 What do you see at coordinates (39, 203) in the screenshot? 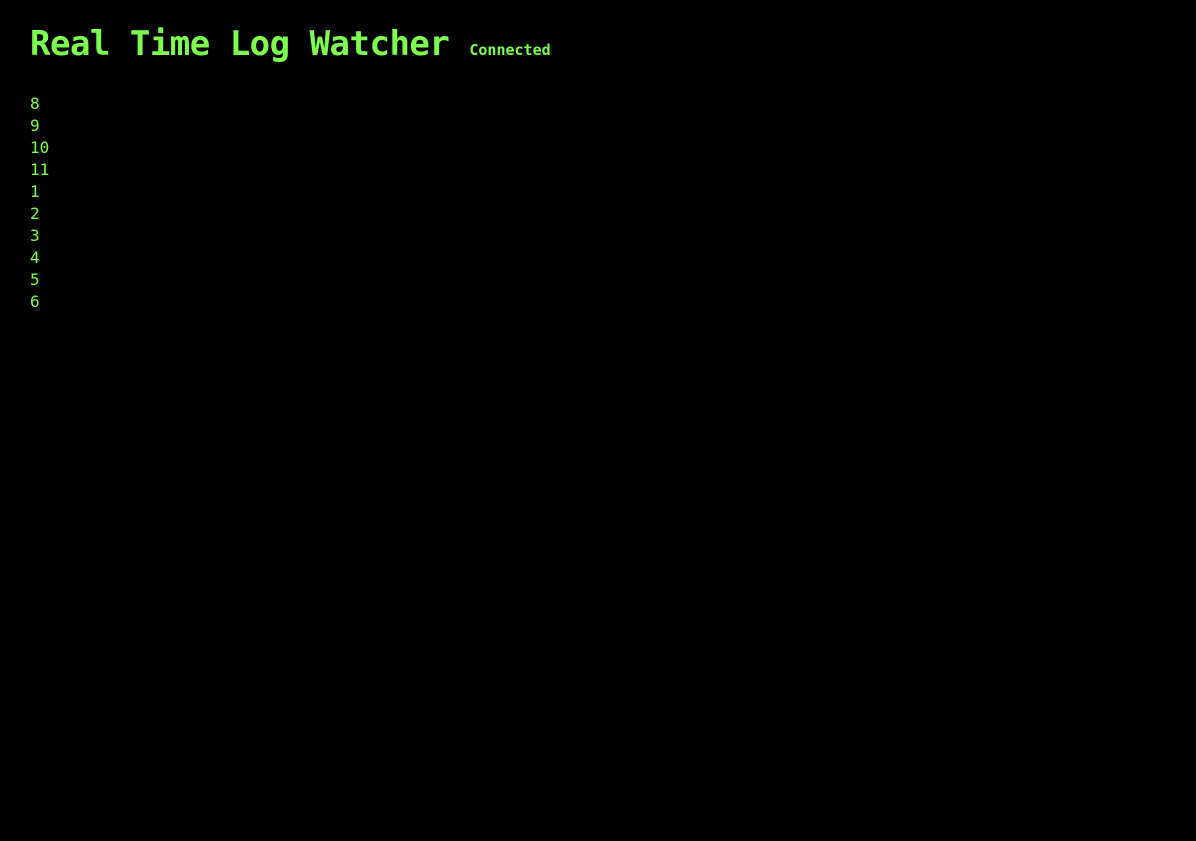
I see `log-output: 8 9 10 11 1 2 3 4 5 6` at bounding box center [39, 203].